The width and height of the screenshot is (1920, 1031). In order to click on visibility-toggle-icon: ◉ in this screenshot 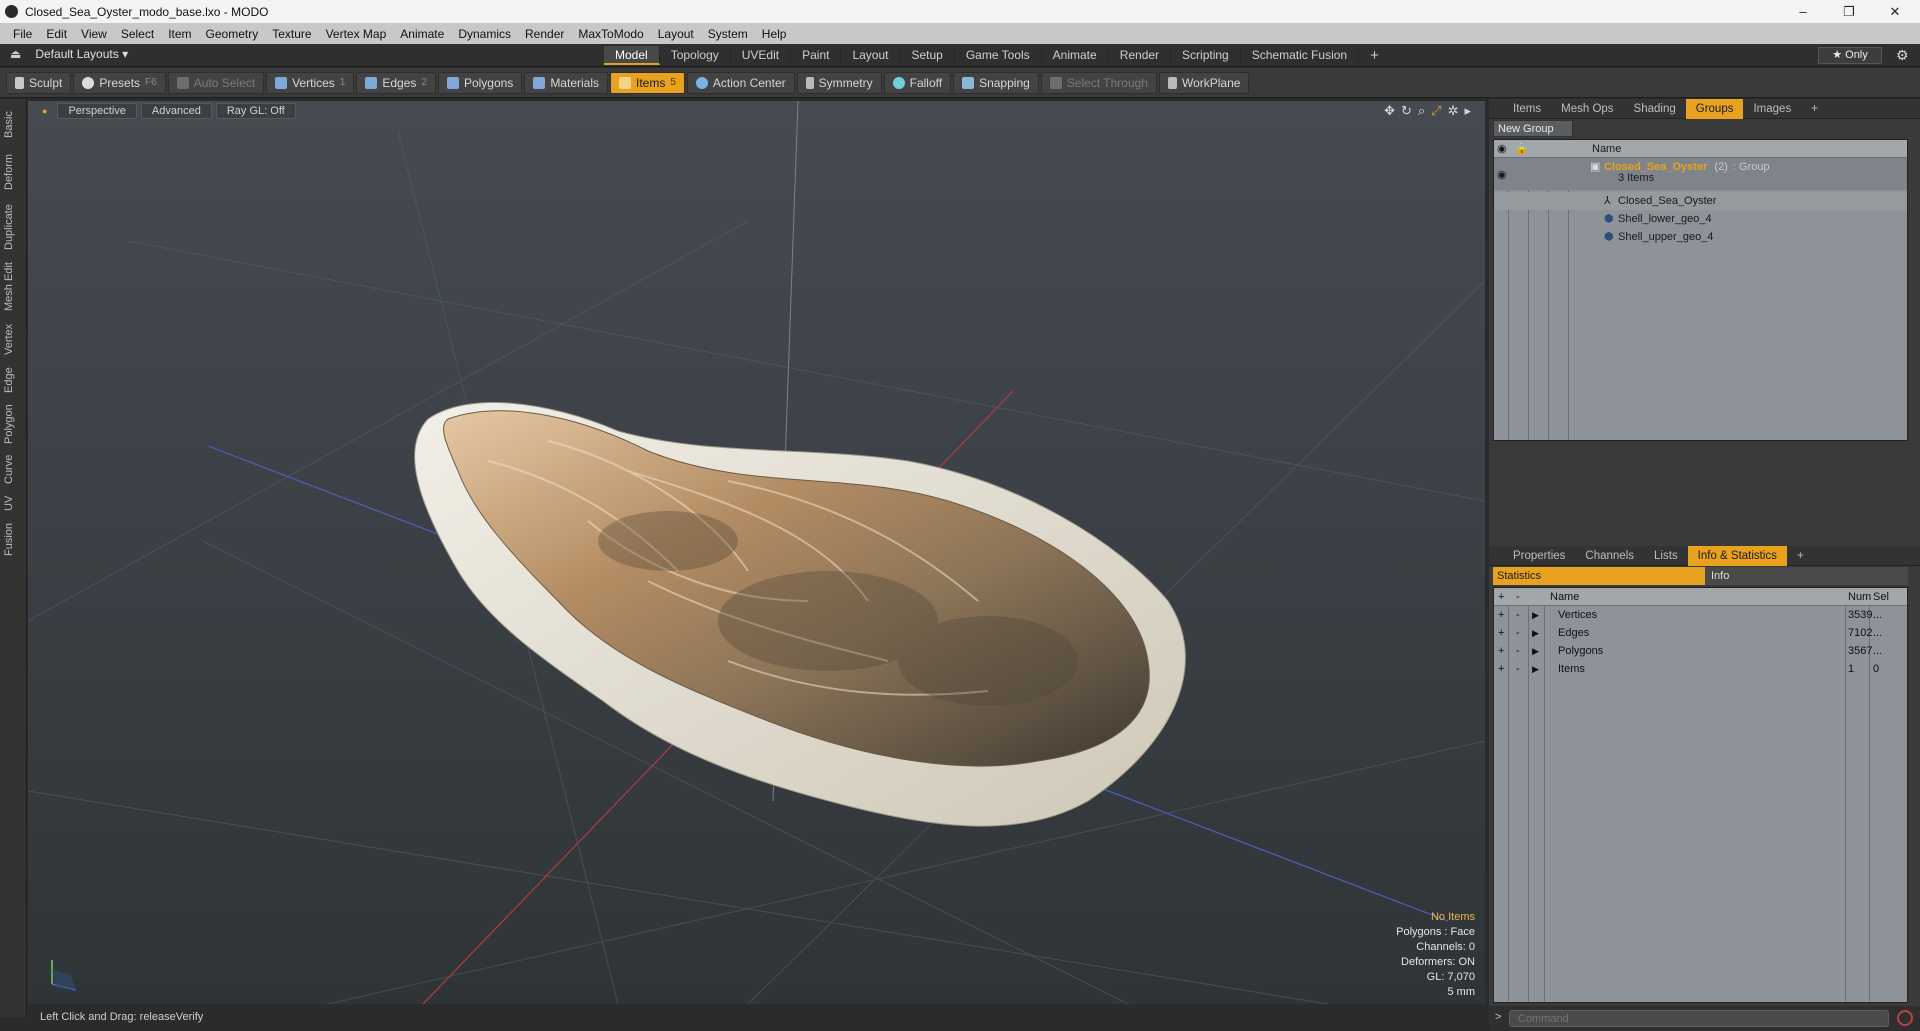, I will do `click(1502, 175)`.